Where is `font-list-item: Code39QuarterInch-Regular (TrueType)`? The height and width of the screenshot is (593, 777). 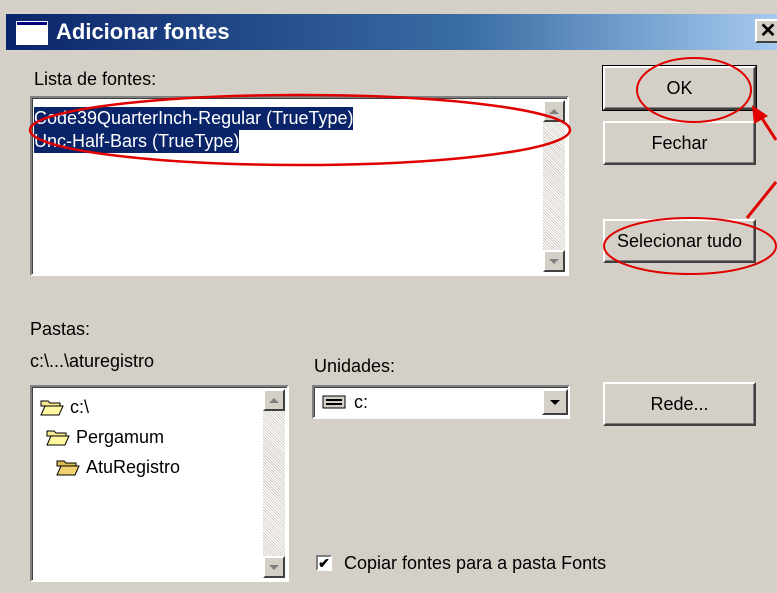 font-list-item: Code39QuarterInch-Regular (TrueType) is located at coordinates (194, 118).